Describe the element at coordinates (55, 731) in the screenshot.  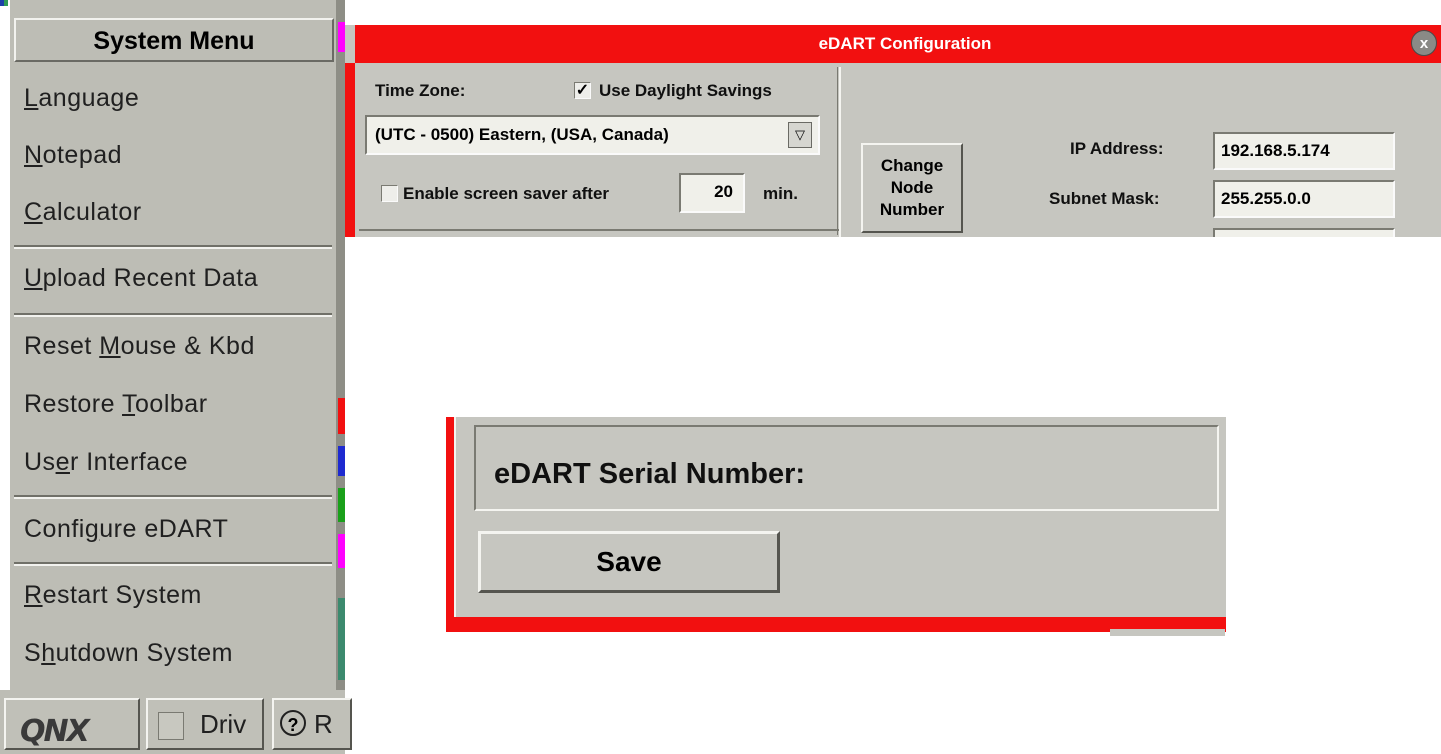
I see `qnx-logo-icon: QNX` at that location.